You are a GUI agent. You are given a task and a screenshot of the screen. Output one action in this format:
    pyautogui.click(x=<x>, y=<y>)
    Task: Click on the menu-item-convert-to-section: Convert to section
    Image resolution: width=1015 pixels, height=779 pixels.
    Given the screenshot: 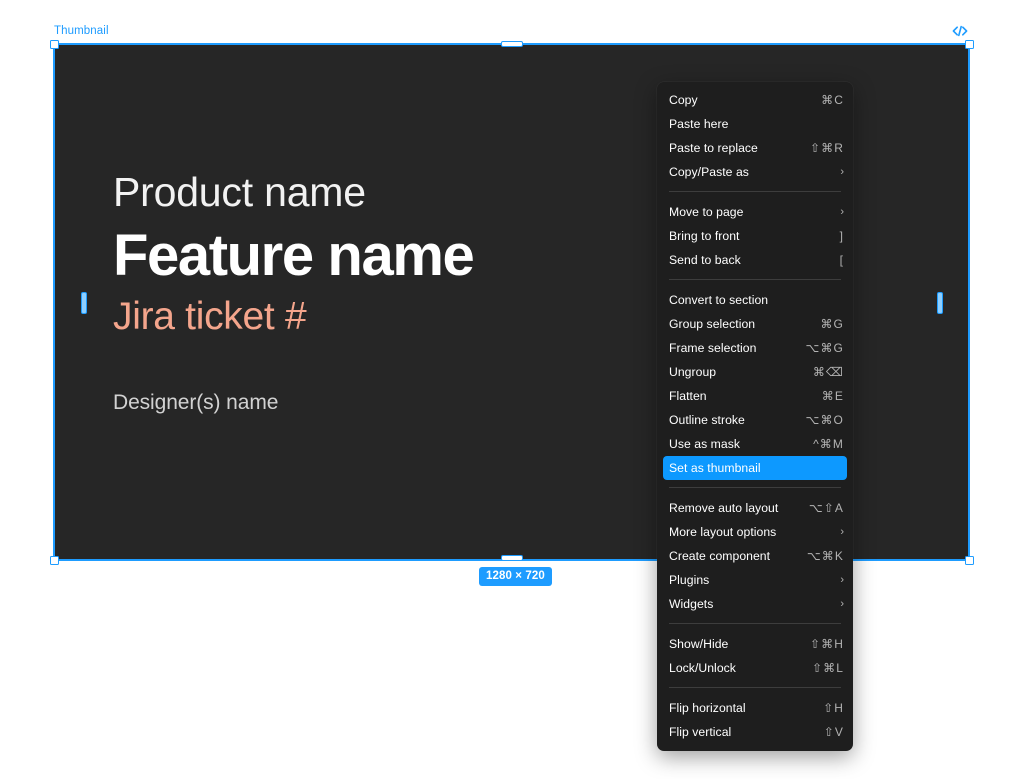 What is the action you would take?
    pyautogui.click(x=755, y=300)
    